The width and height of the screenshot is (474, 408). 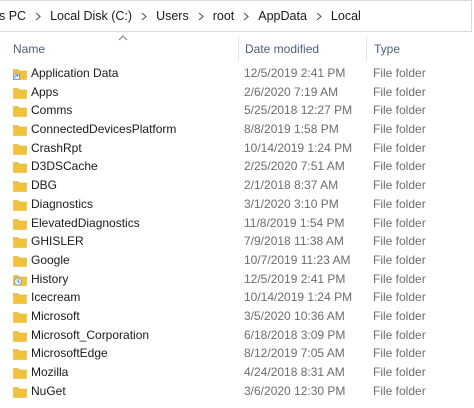 I want to click on file-name: Microsoft_Corporation, so click(x=90, y=334).